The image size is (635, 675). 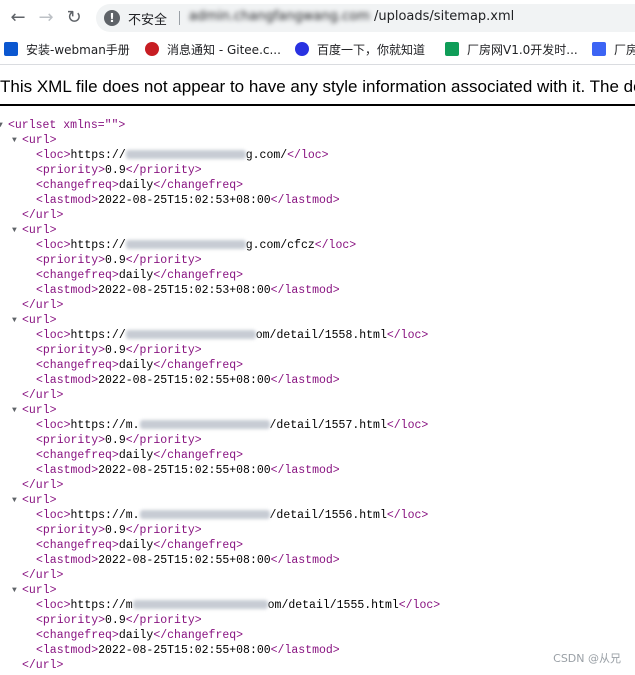 I want to click on separator, so click(x=179, y=18).